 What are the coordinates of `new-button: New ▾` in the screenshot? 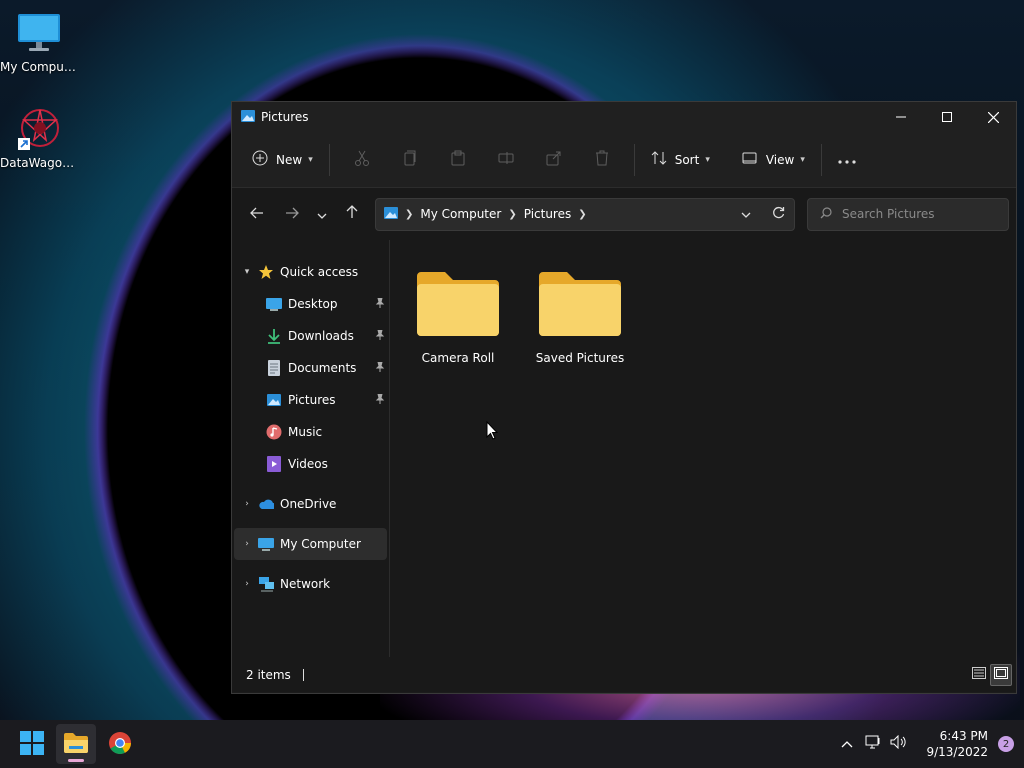 It's located at (282, 160).